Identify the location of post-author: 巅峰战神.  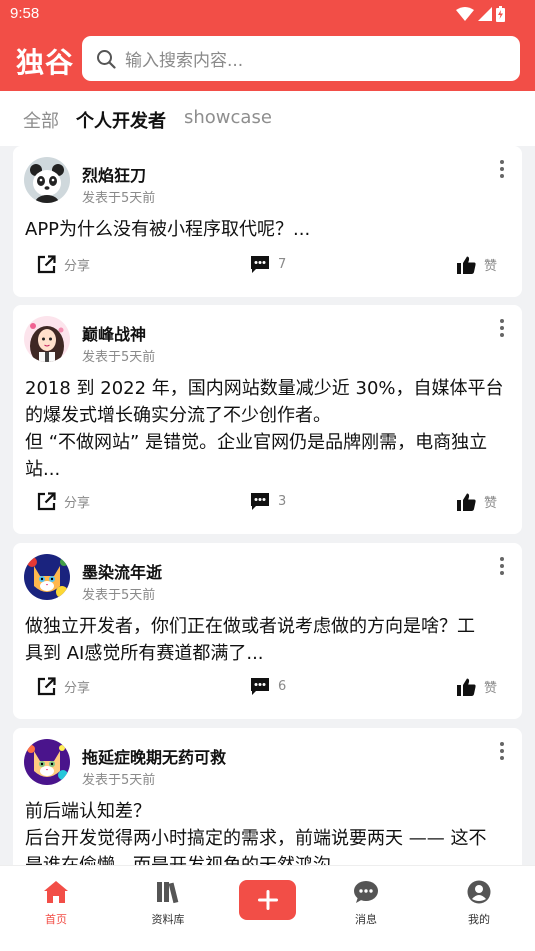
(114, 333).